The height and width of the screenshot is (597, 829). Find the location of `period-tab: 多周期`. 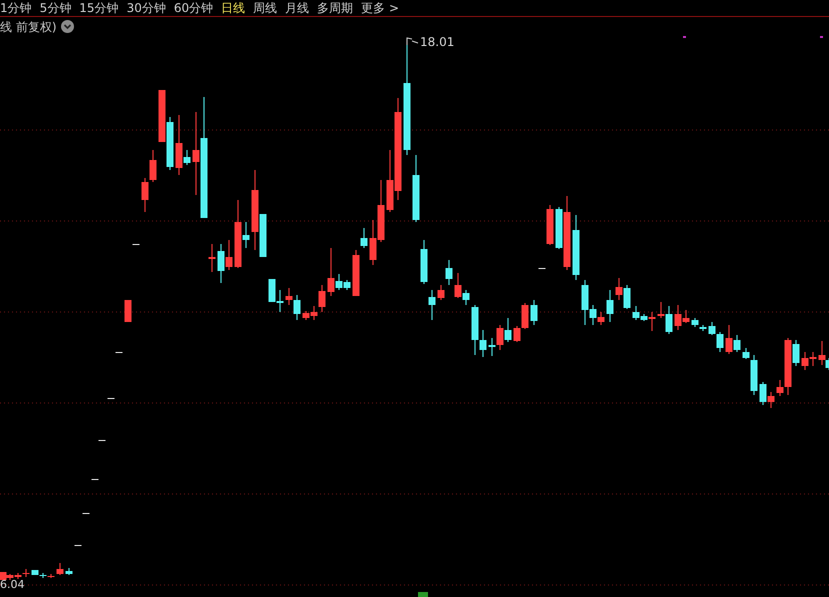

period-tab: 多周期 is located at coordinates (335, 8).